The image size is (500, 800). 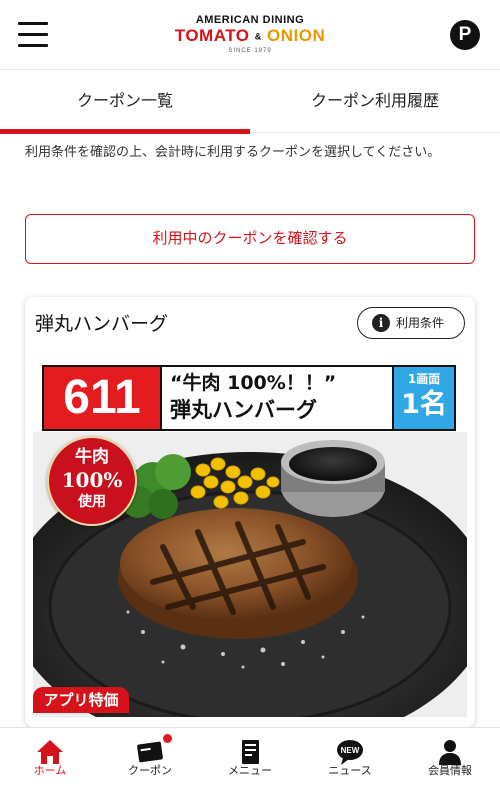 What do you see at coordinates (424, 379) in the screenshot?
I see `usage-limit-line1: 1画面` at bounding box center [424, 379].